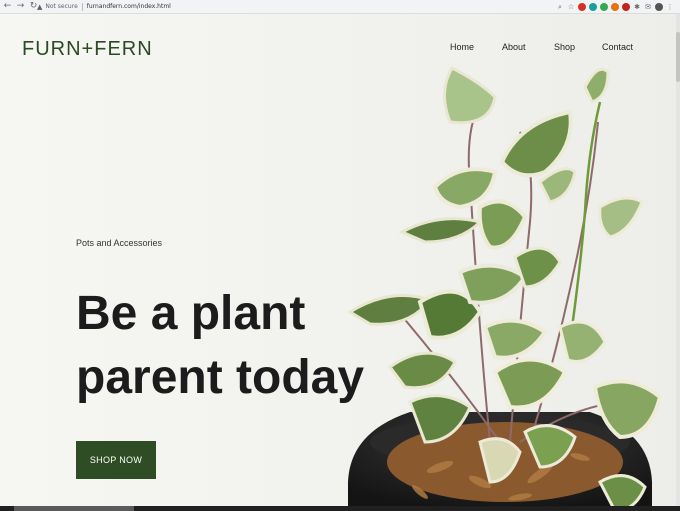 This screenshot has height=511, width=680. Describe the element at coordinates (637, 7) in the screenshot. I see `puzzle-icon: ✱` at that location.